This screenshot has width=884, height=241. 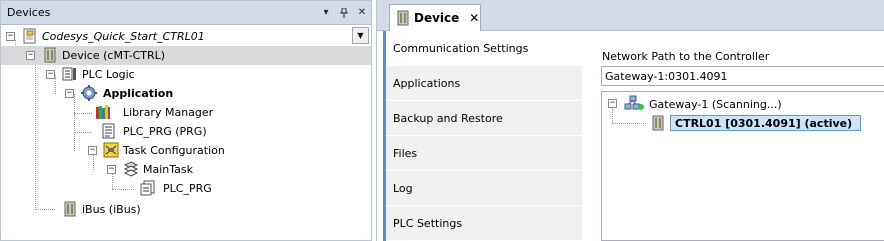 I want to click on nav-files: Files, so click(x=484, y=153).